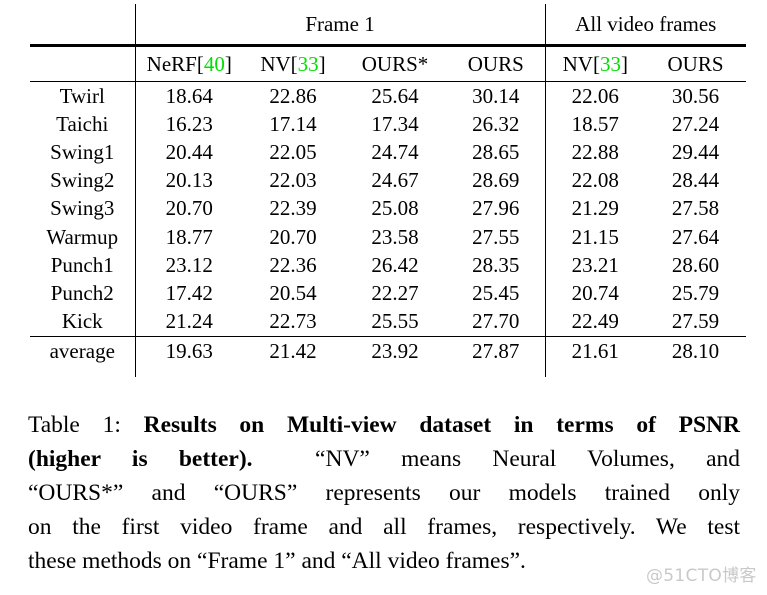 The image size is (767, 595). I want to click on column-header-nv2-label: NV, so click(577, 63).